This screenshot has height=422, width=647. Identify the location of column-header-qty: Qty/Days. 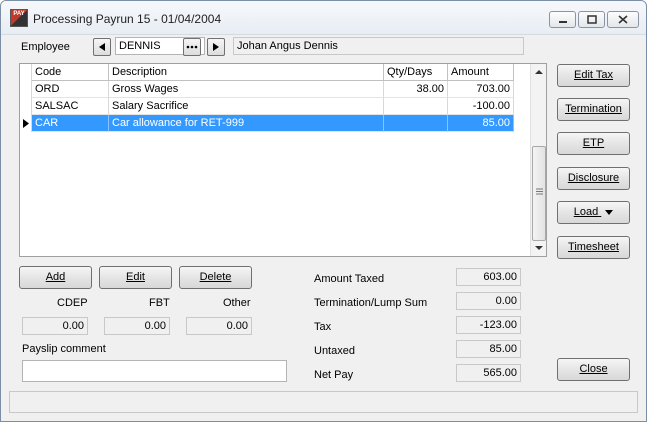
(416, 72).